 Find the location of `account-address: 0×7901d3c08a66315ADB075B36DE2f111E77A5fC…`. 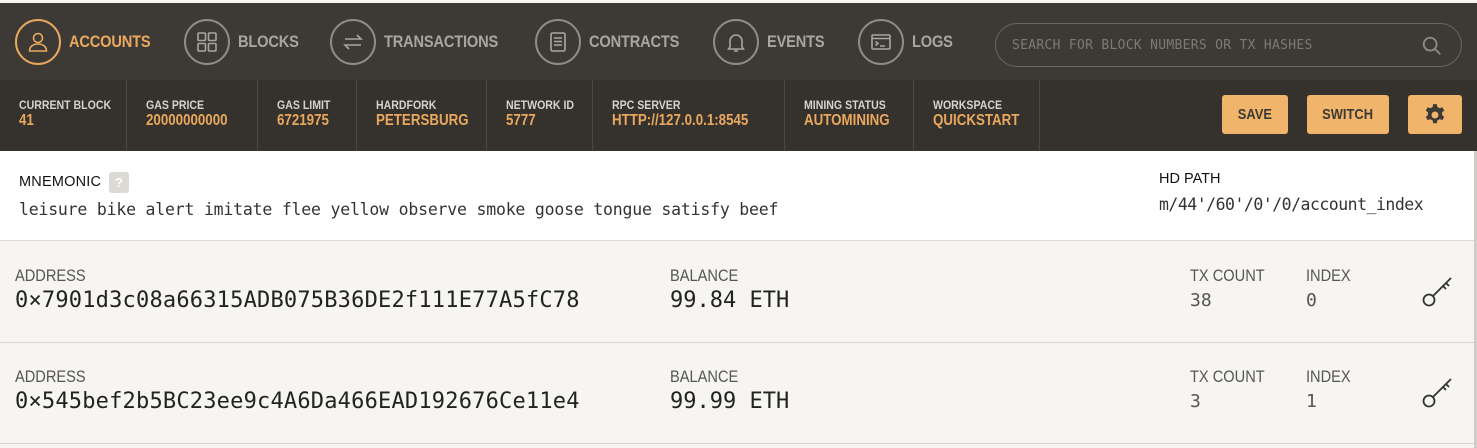

account-address: 0×7901d3c08a66315ADB075B36DE2f111E77A5fC… is located at coordinates (297, 300).